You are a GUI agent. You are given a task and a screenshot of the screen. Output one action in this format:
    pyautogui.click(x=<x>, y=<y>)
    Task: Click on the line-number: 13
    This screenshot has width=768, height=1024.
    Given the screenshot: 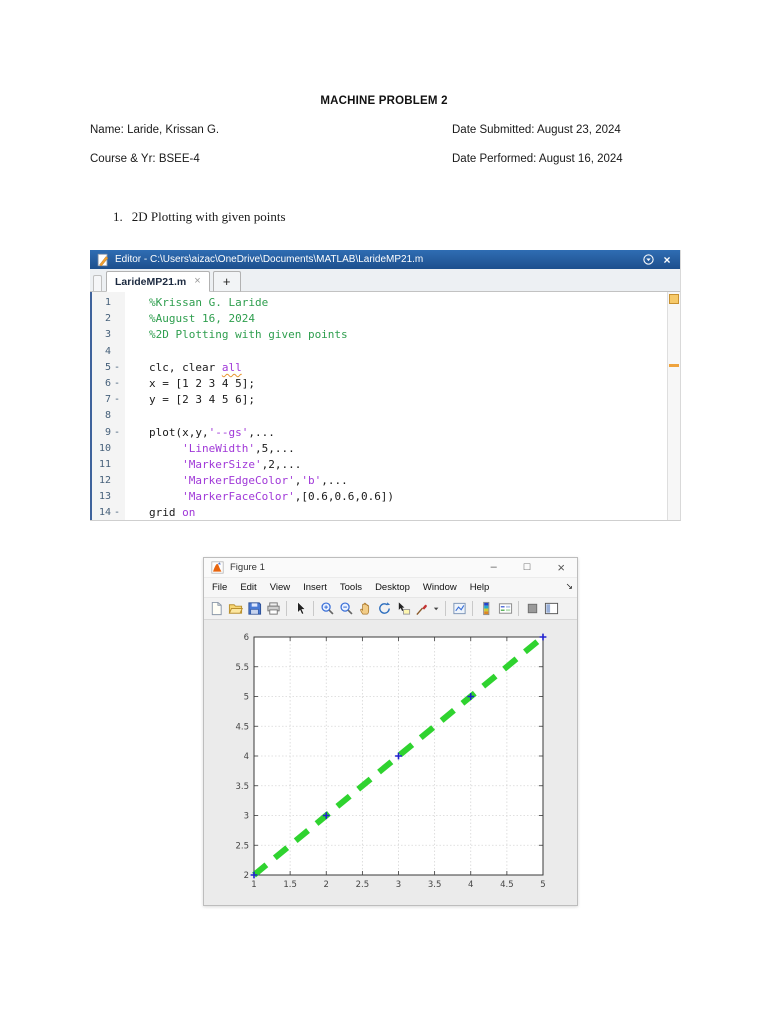 What is the action you would take?
    pyautogui.click(x=104, y=497)
    